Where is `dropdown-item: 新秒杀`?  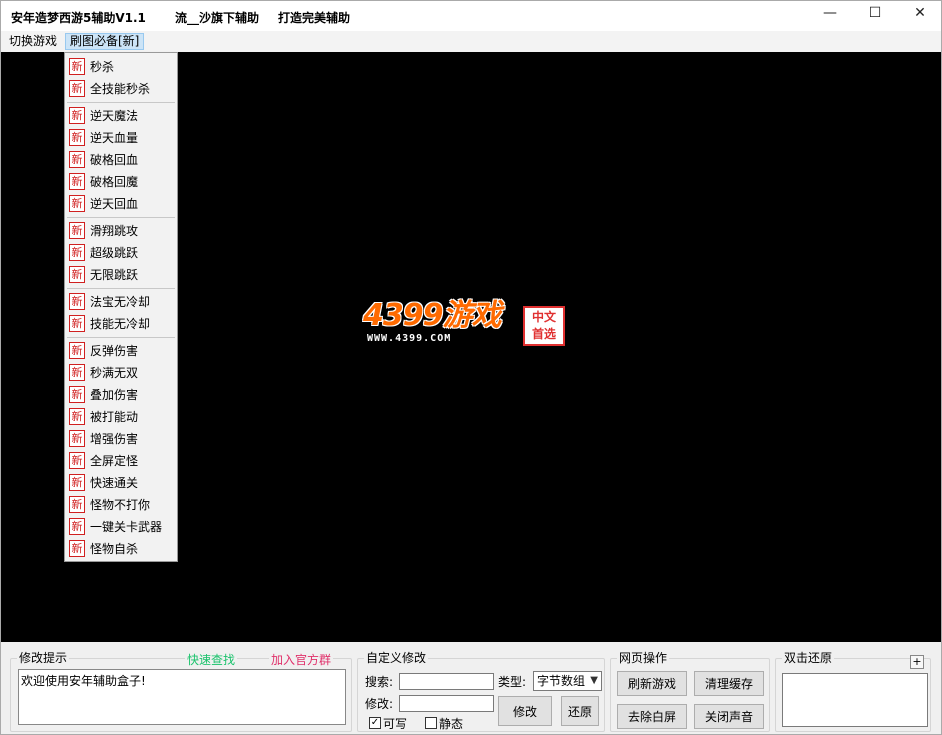 dropdown-item: 新秒杀 is located at coordinates (91, 66).